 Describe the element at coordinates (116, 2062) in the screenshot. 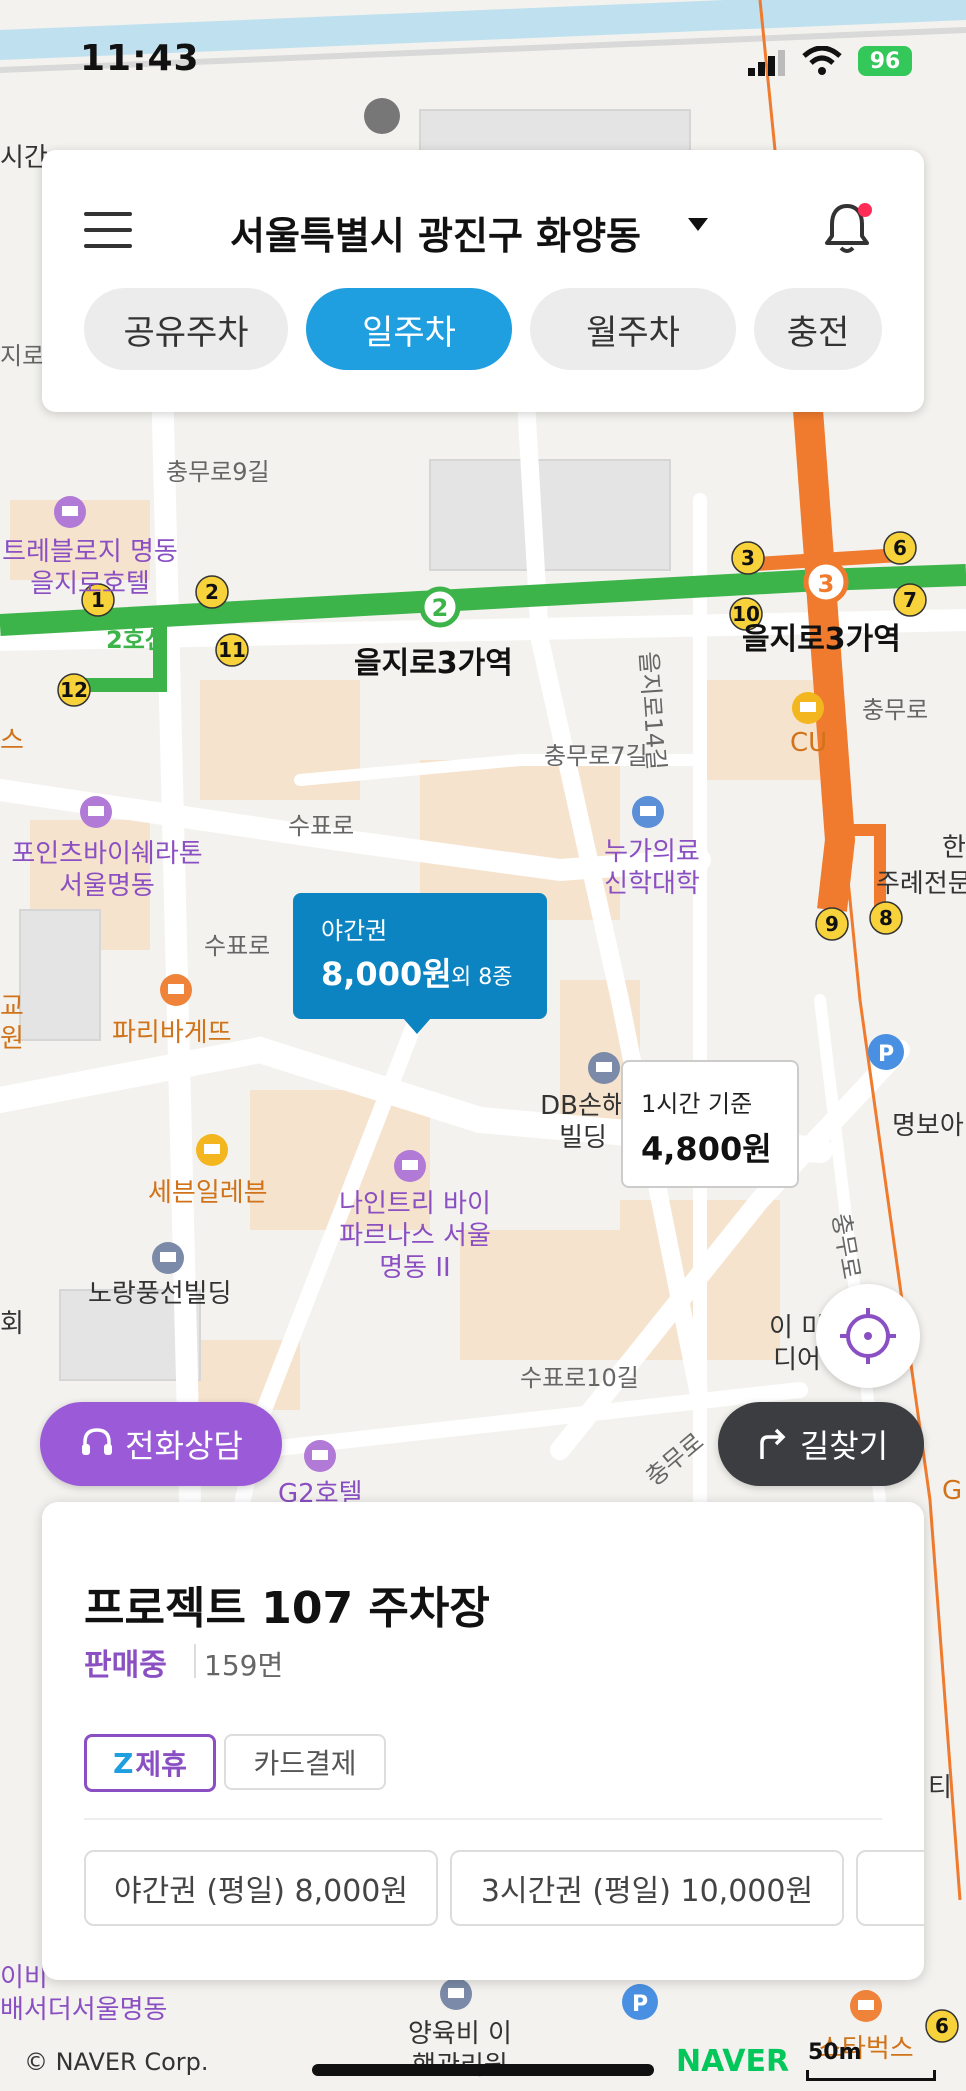

I see `copyright-text: © NAVER Corp.` at that location.